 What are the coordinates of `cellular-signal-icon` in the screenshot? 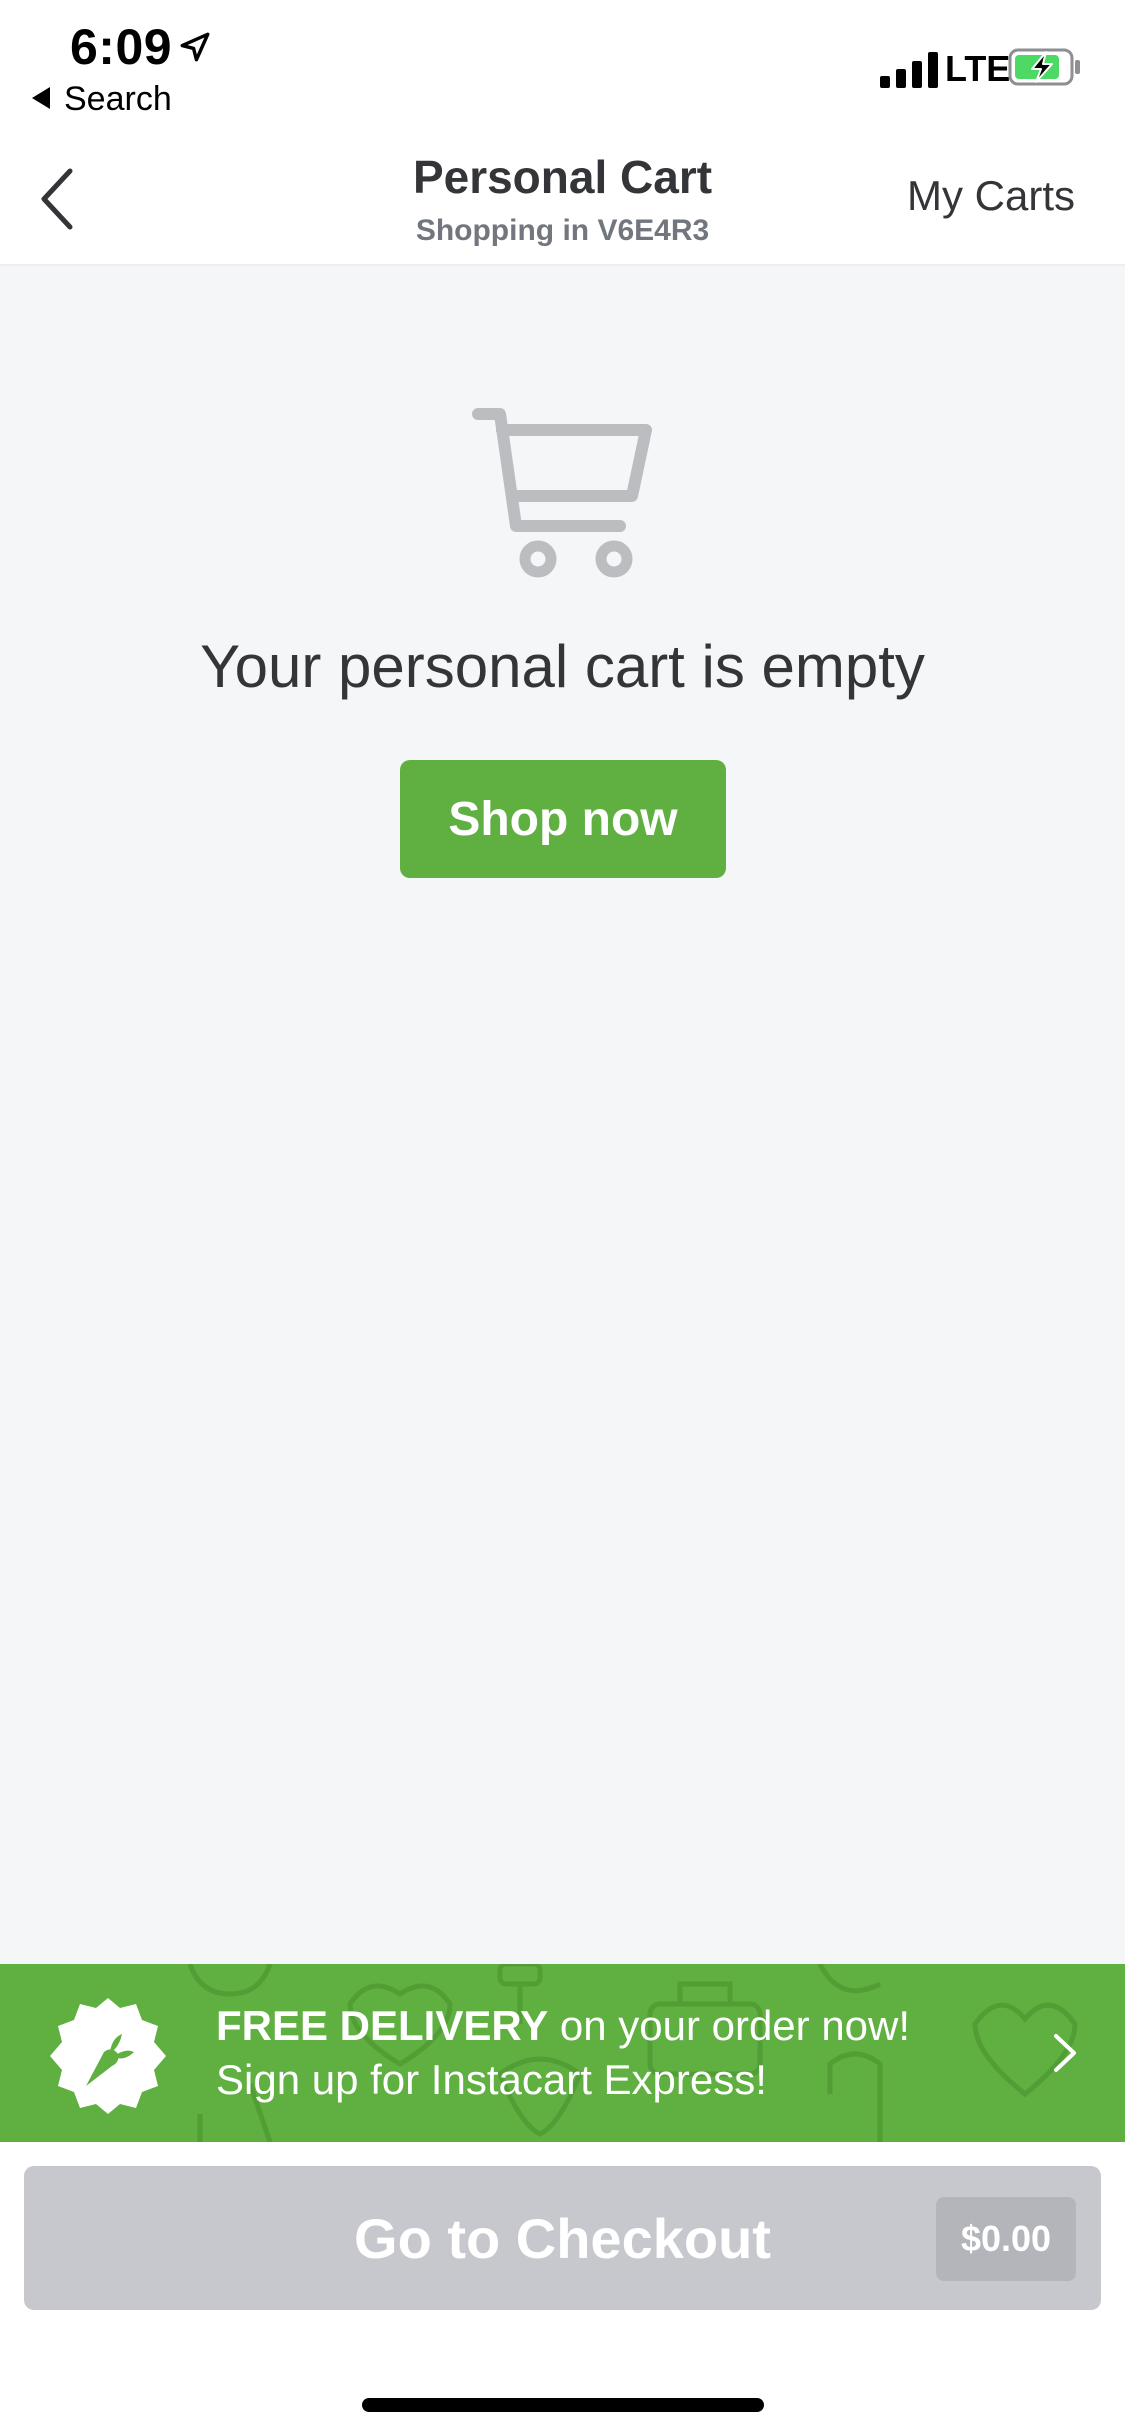 It's located at (909, 70).